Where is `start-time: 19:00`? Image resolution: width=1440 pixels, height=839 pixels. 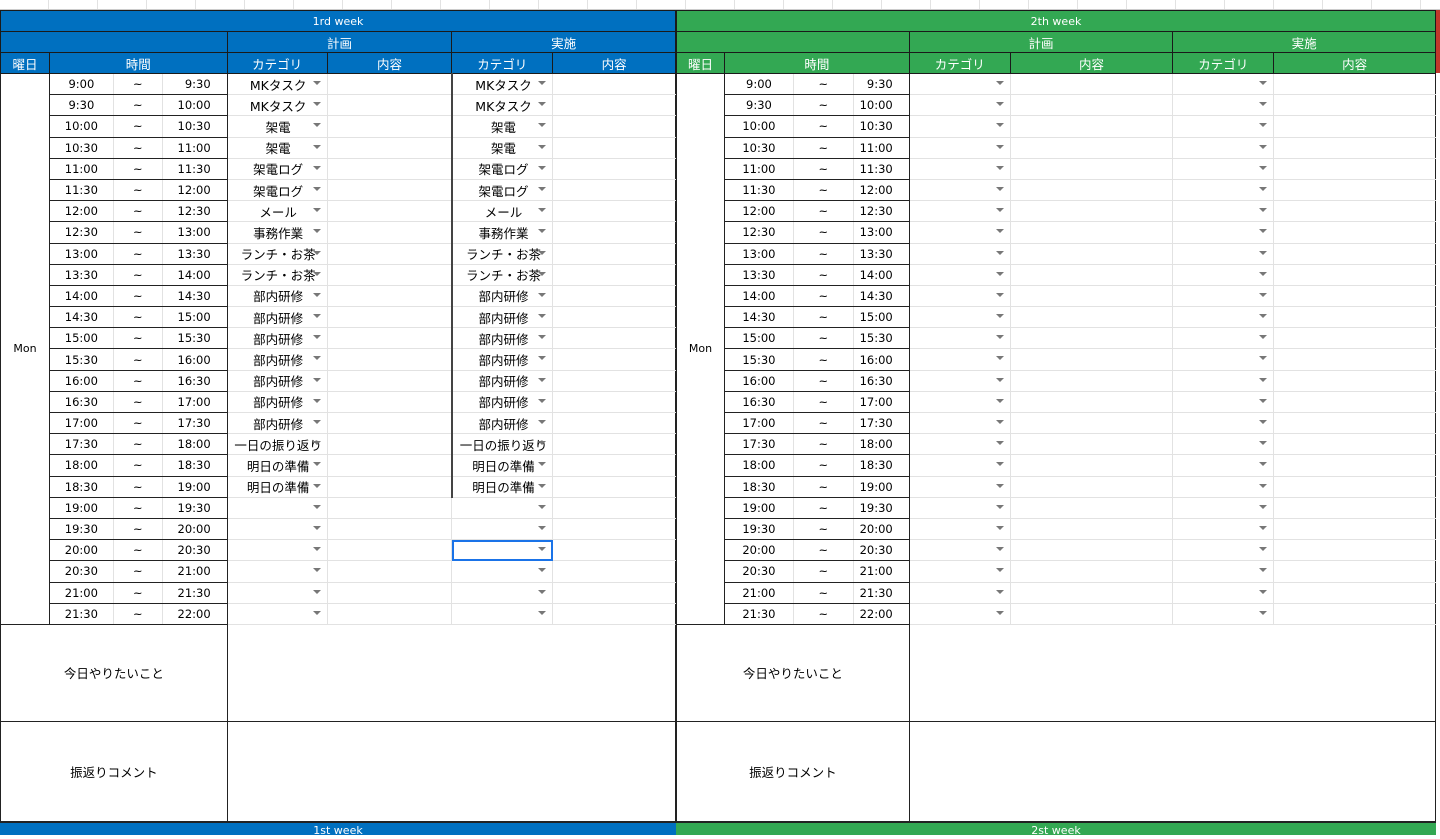 start-time: 19:00 is located at coordinates (758, 507).